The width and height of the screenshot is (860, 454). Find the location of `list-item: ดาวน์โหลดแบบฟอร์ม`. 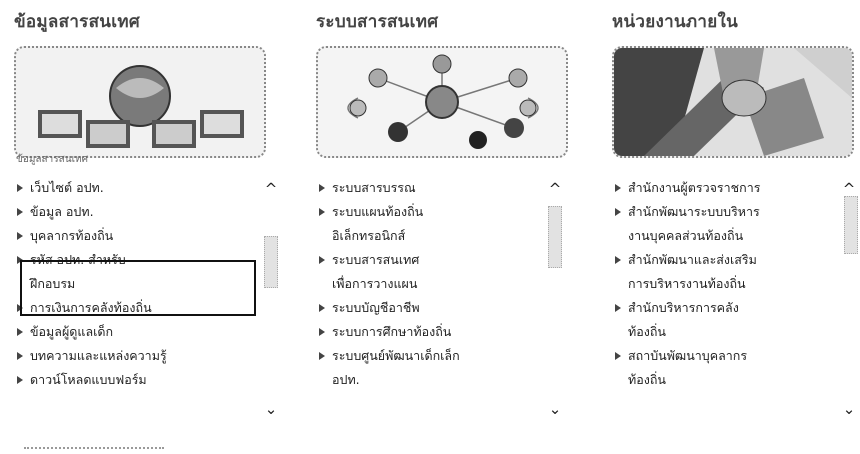

list-item: ดาวน์โหลดแบบฟอร์ม is located at coordinates (134, 380).